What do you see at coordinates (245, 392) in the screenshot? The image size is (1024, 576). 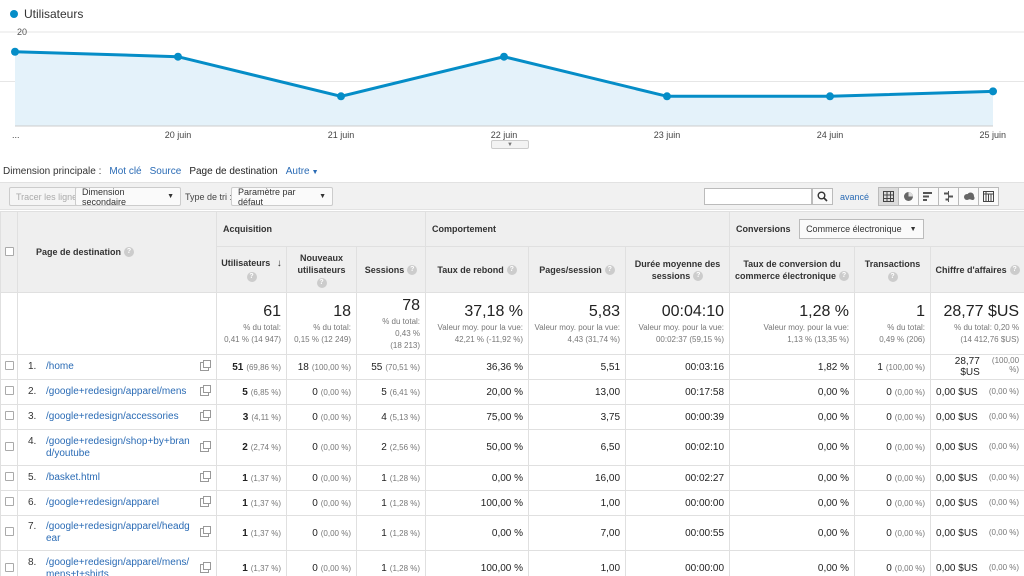 I see `users-value: 5` at bounding box center [245, 392].